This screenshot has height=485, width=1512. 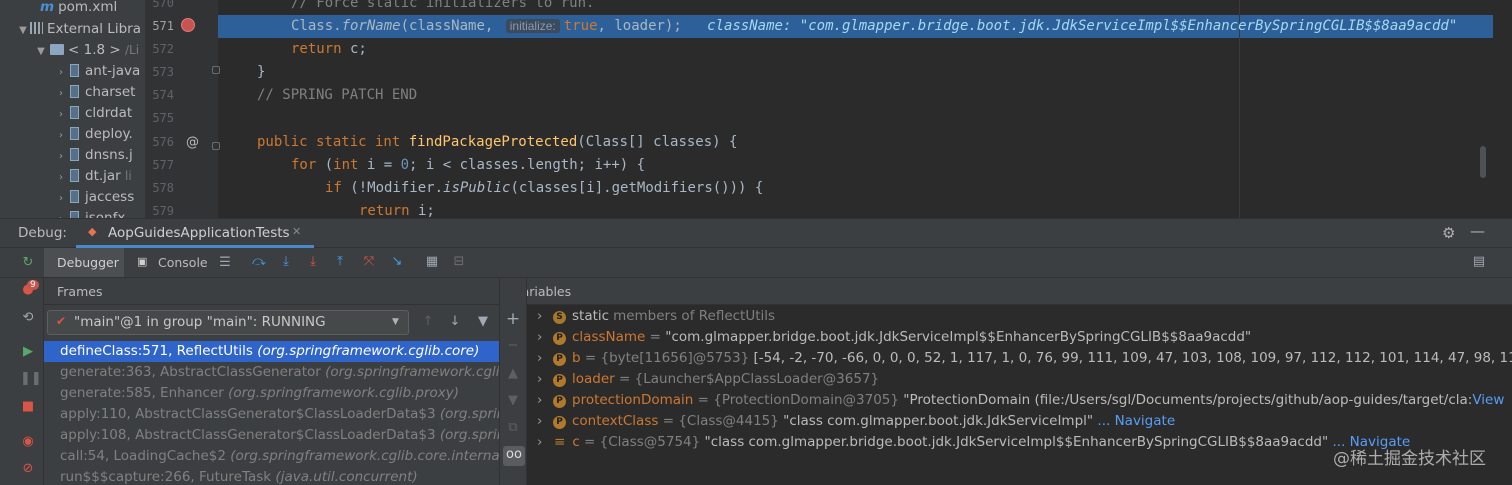 What do you see at coordinates (1136, 421) in the screenshot?
I see `variable-link: ... Navigate` at bounding box center [1136, 421].